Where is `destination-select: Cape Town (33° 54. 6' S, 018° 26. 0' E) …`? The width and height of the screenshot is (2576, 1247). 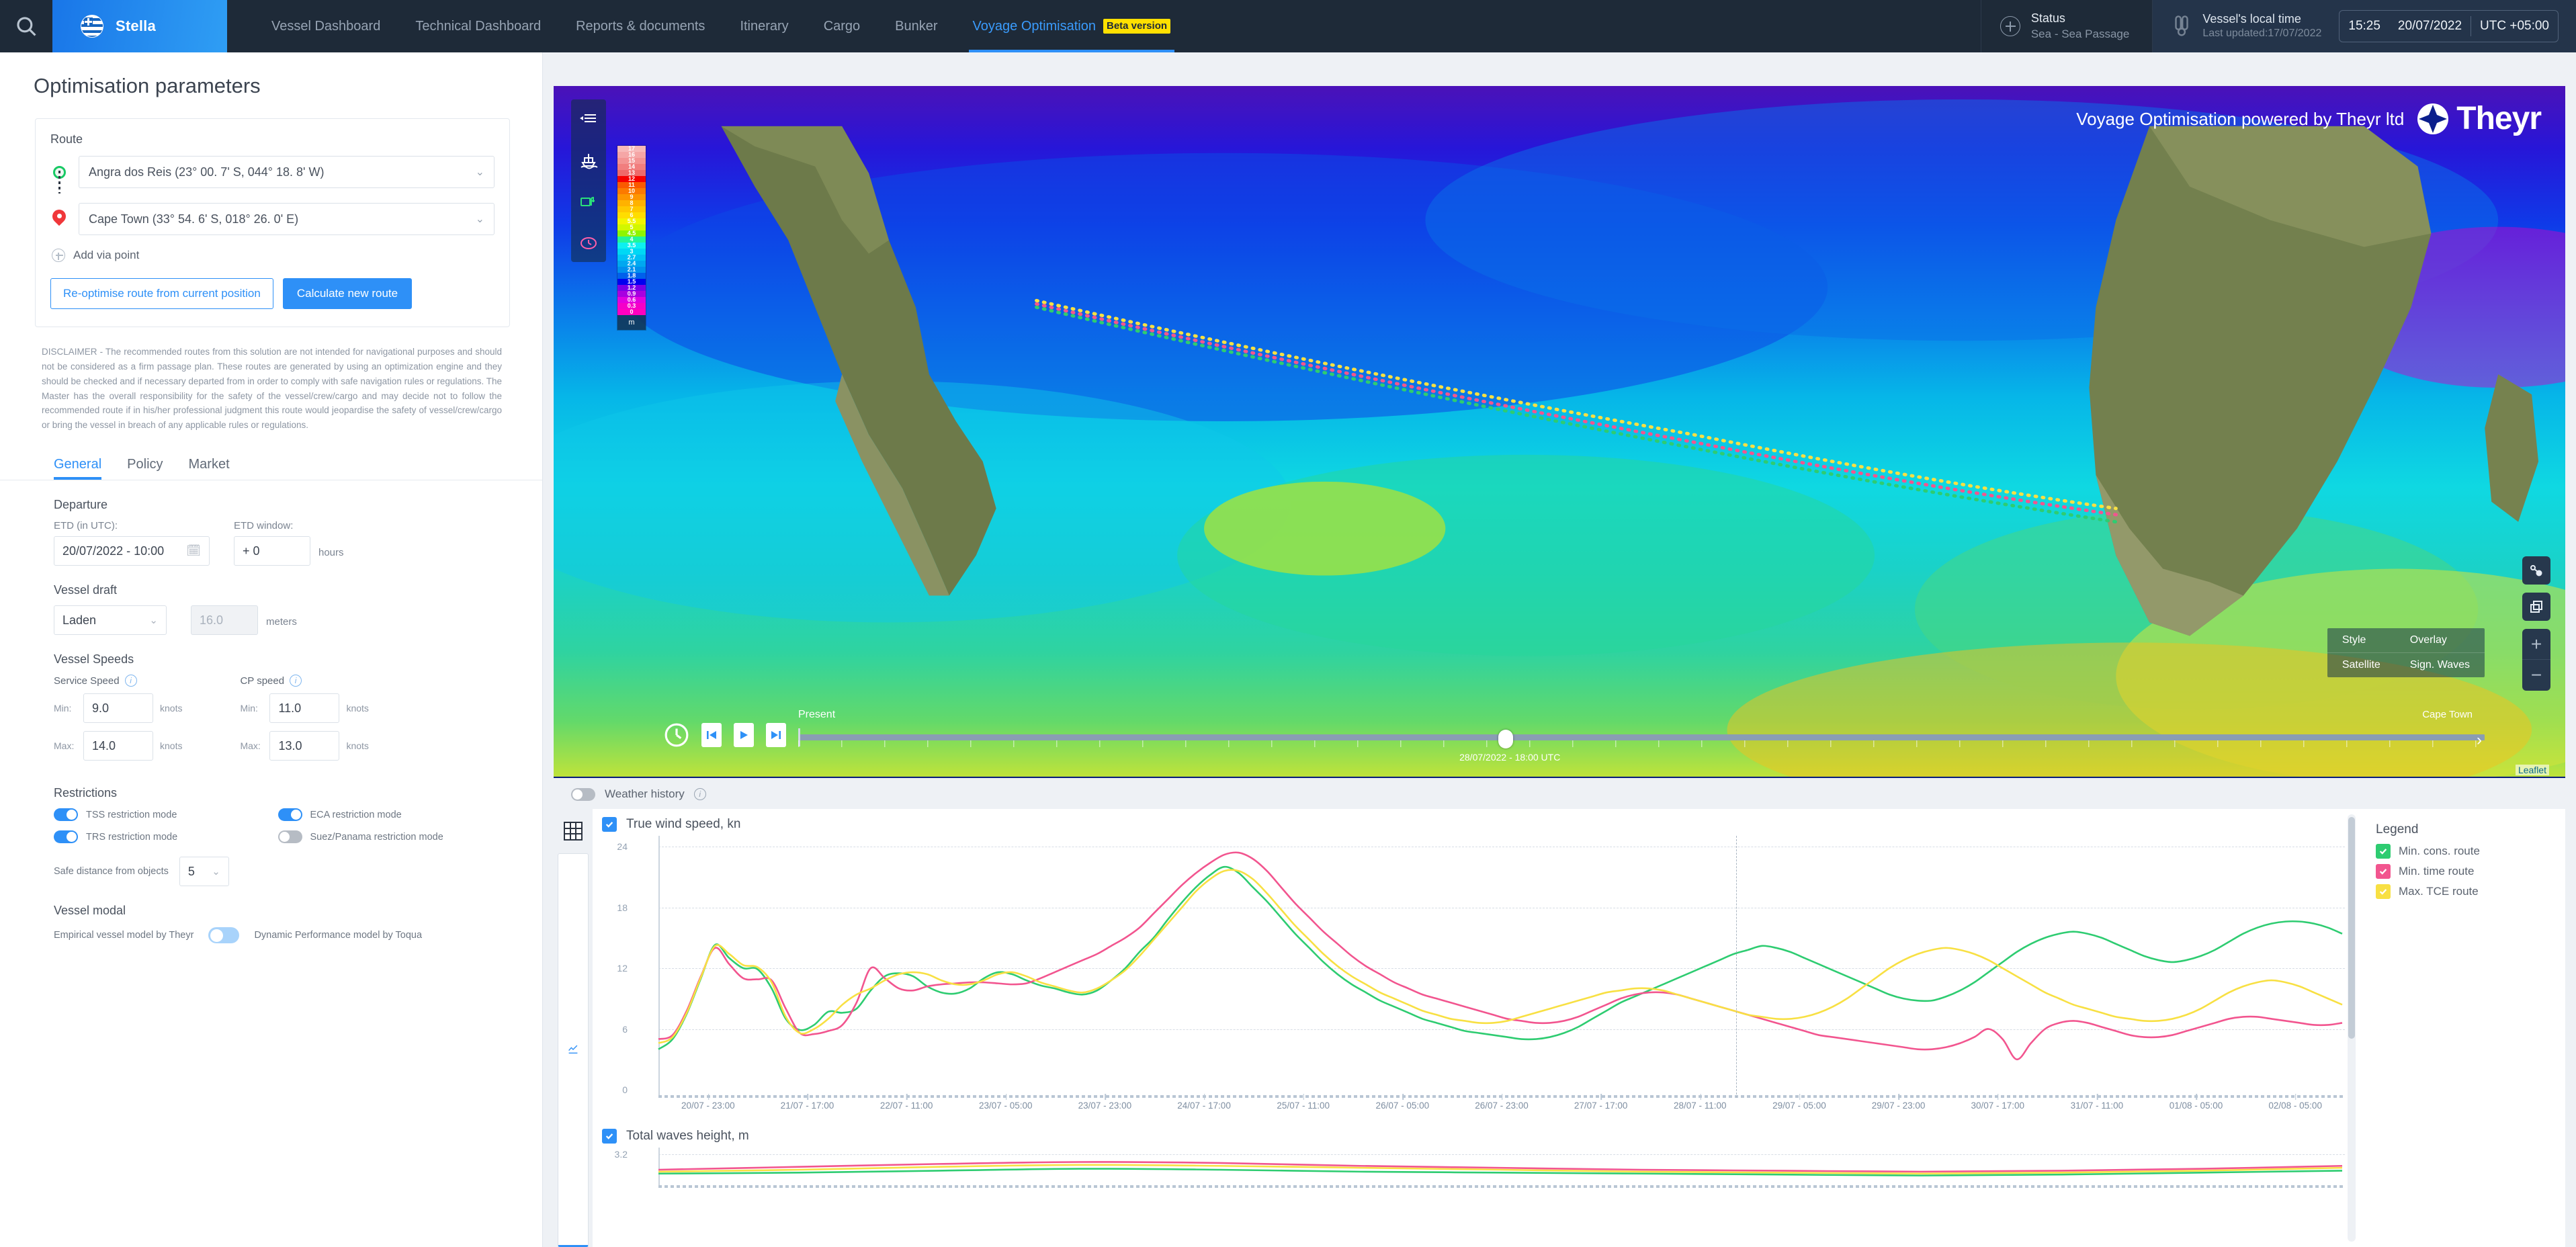 destination-select: Cape Town (33° 54. 6' S, 018° 26. 0' E) … is located at coordinates (287, 219).